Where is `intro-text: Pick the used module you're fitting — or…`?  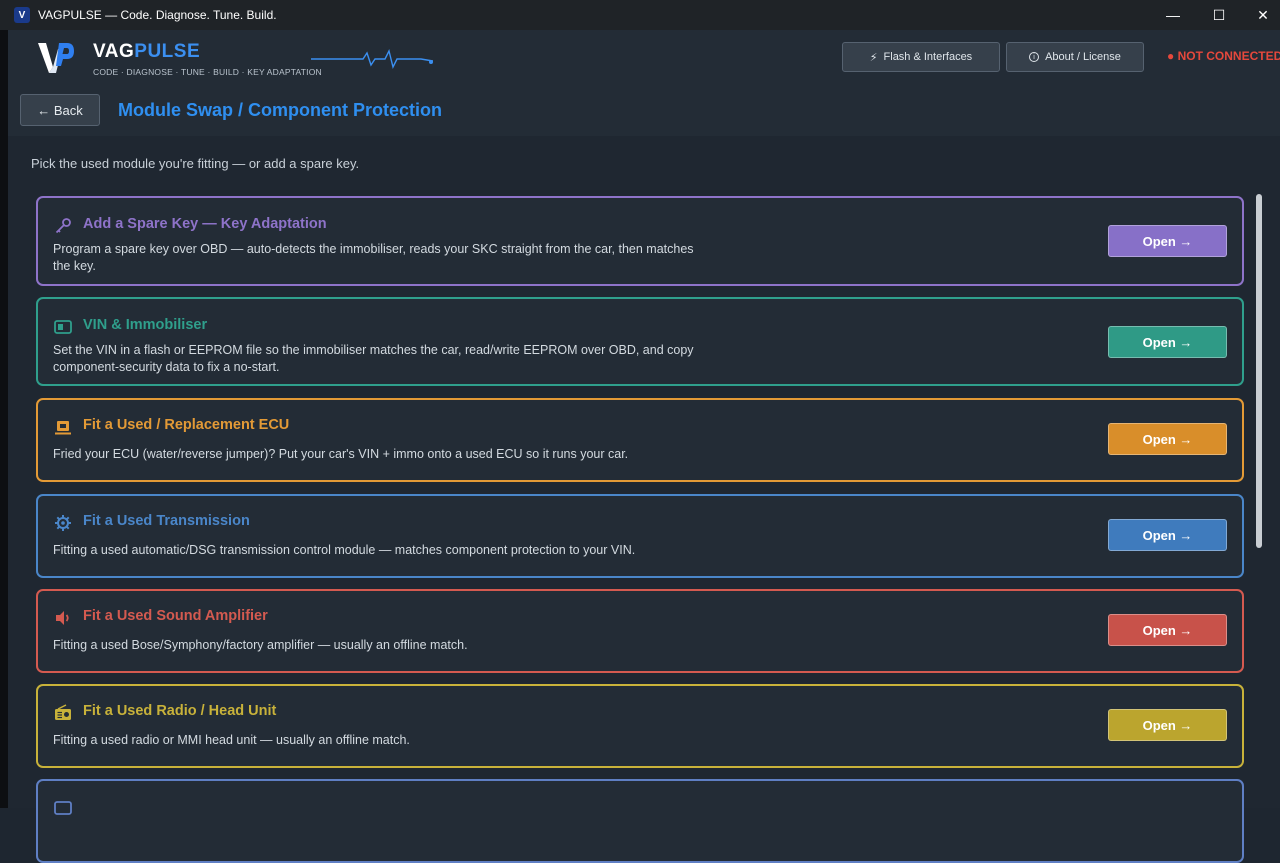
intro-text: Pick the used module you're fitting — or… is located at coordinates (195, 163).